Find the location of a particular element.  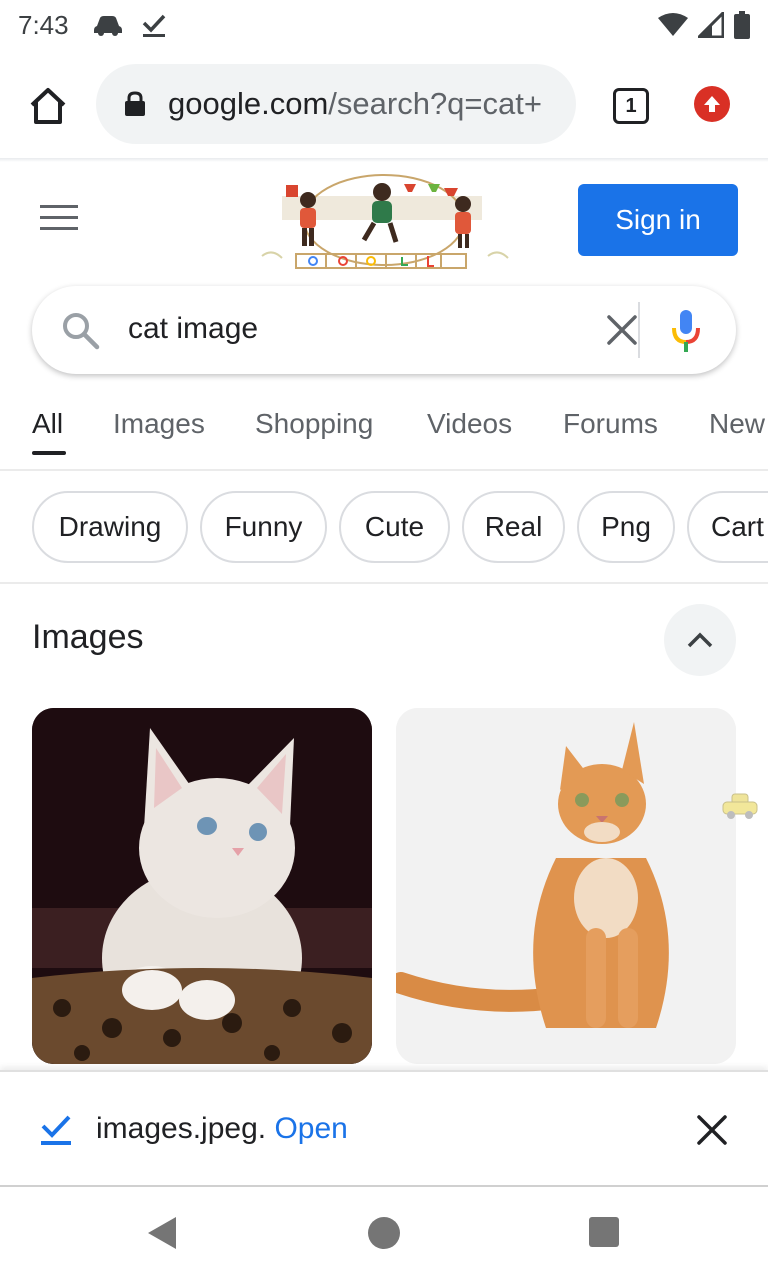

tab-news: New is located at coordinates (737, 424).